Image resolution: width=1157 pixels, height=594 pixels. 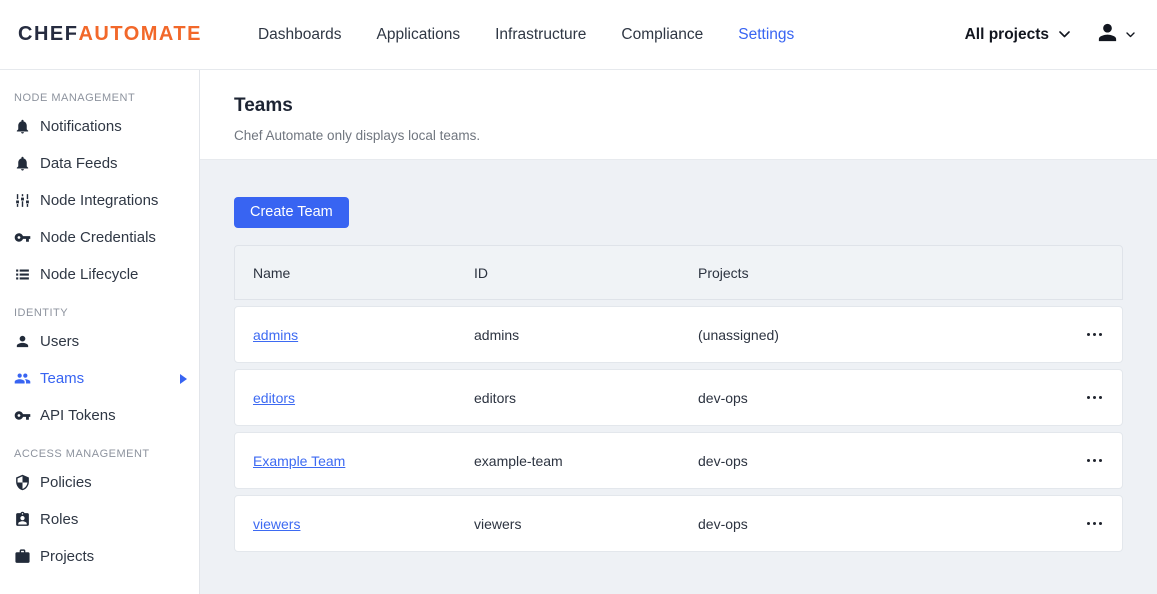 What do you see at coordinates (22, 378) in the screenshot?
I see `group-icon` at bounding box center [22, 378].